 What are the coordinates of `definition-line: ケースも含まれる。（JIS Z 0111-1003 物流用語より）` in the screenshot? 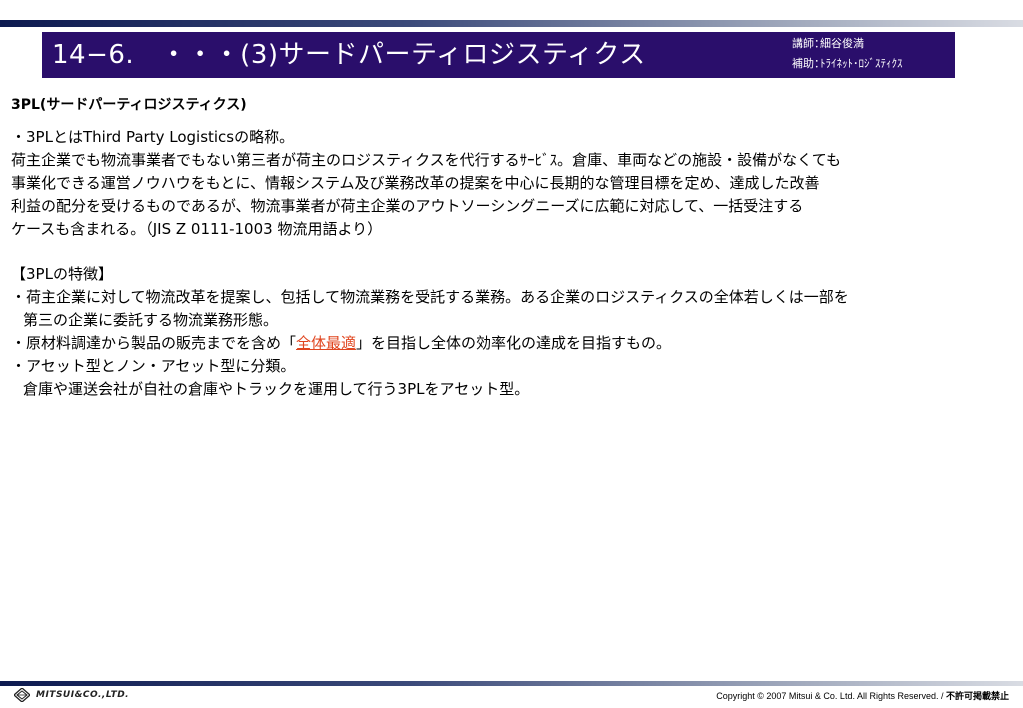 It's located at (197, 229).